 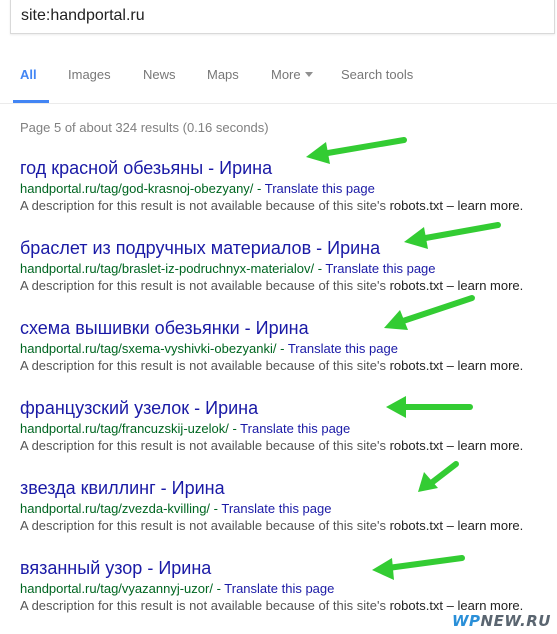 I want to click on wpnew-logo: WPNEW.RU, so click(x=501, y=621).